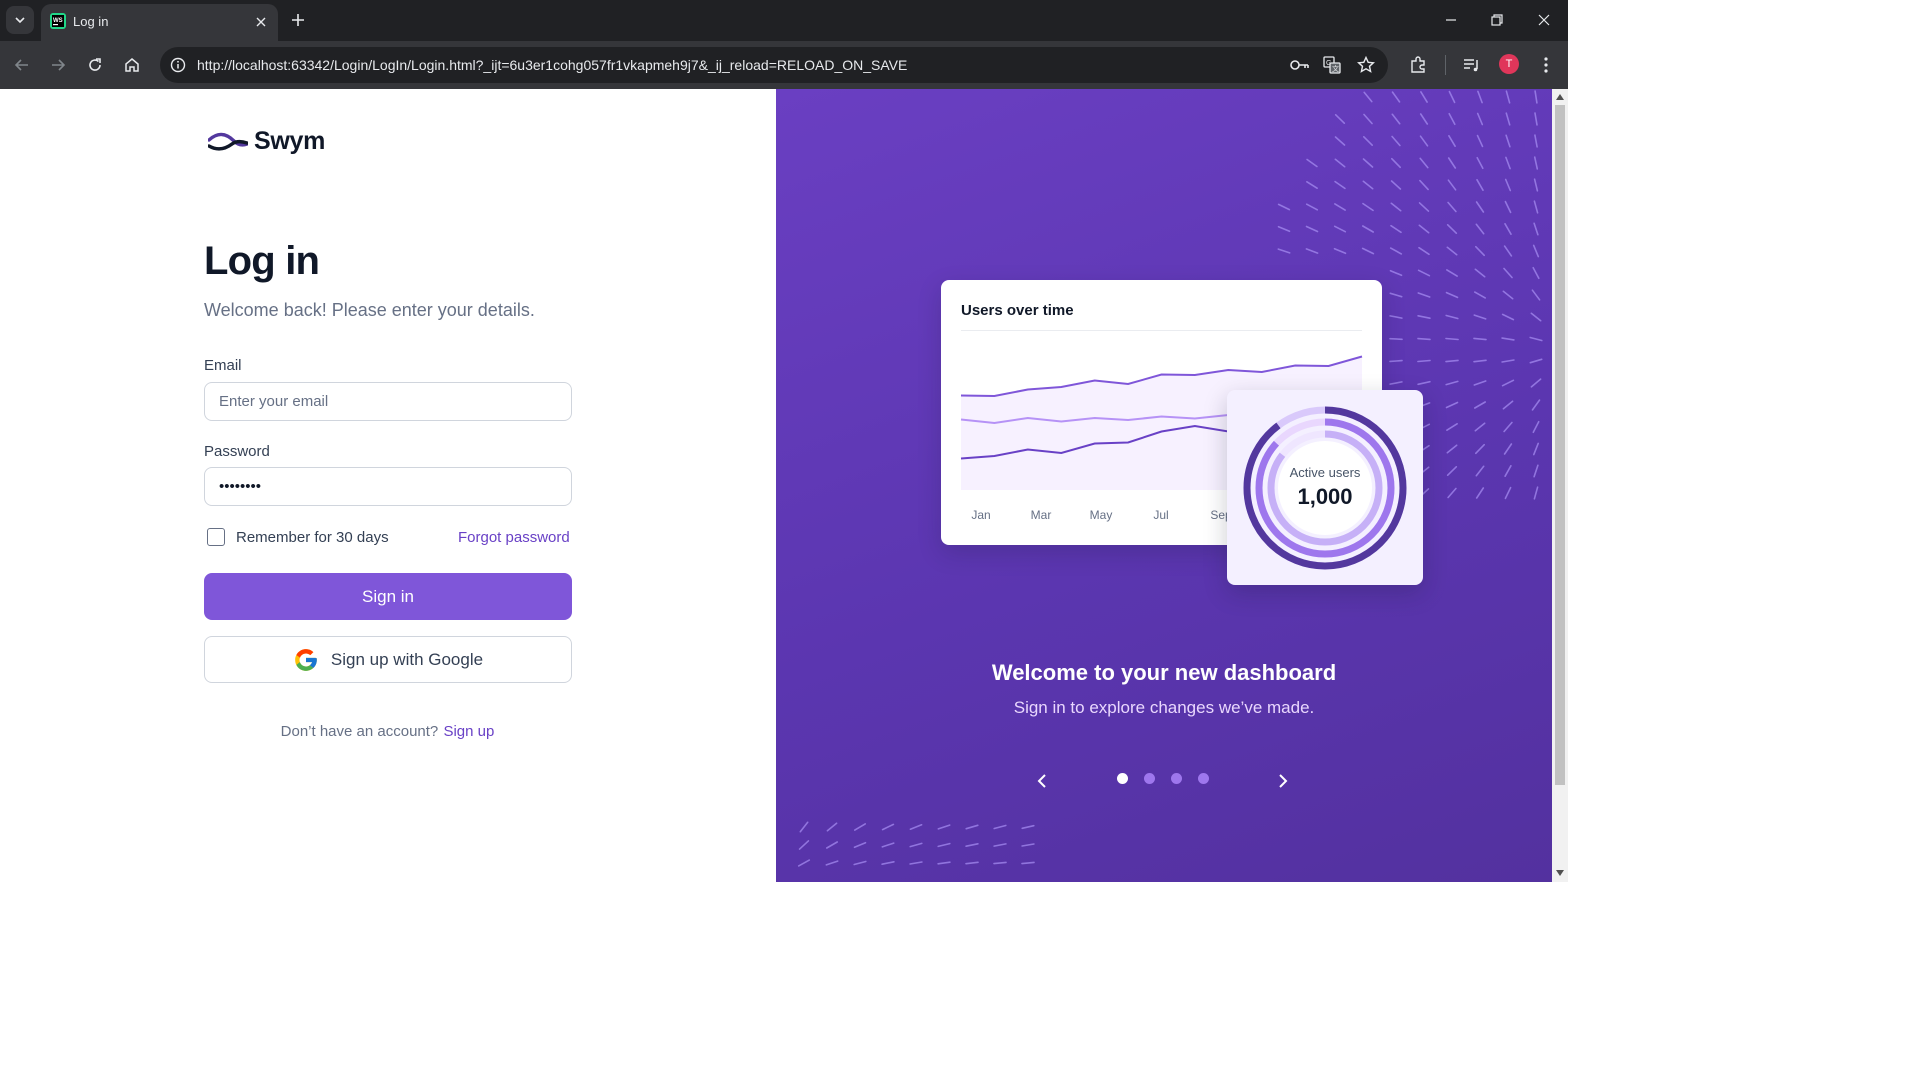  Describe the element at coordinates (132, 65) in the screenshot. I see `home-button` at that location.